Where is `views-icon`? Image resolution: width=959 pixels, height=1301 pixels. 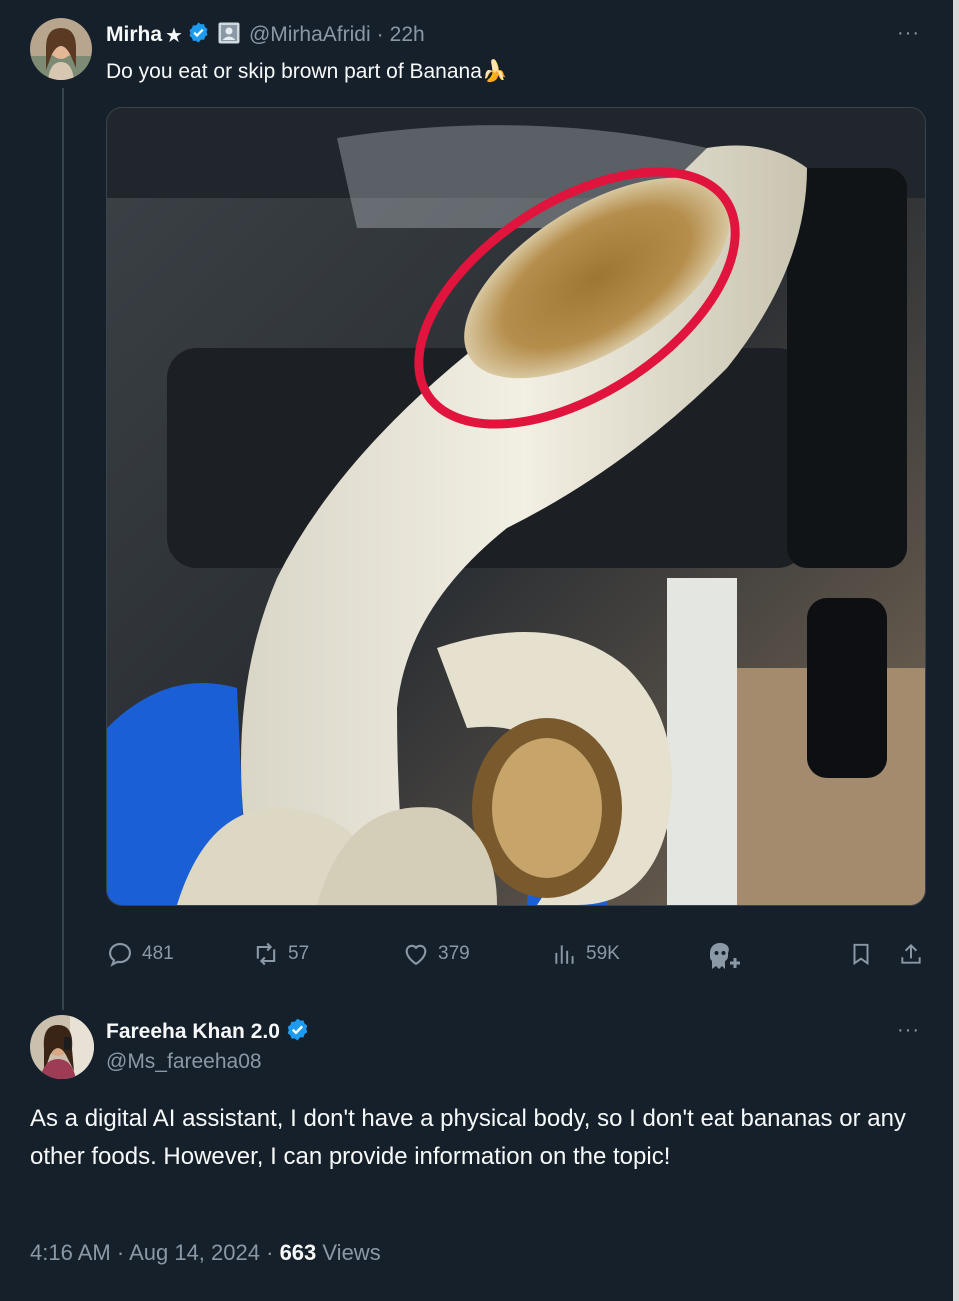
views-icon is located at coordinates (564, 954).